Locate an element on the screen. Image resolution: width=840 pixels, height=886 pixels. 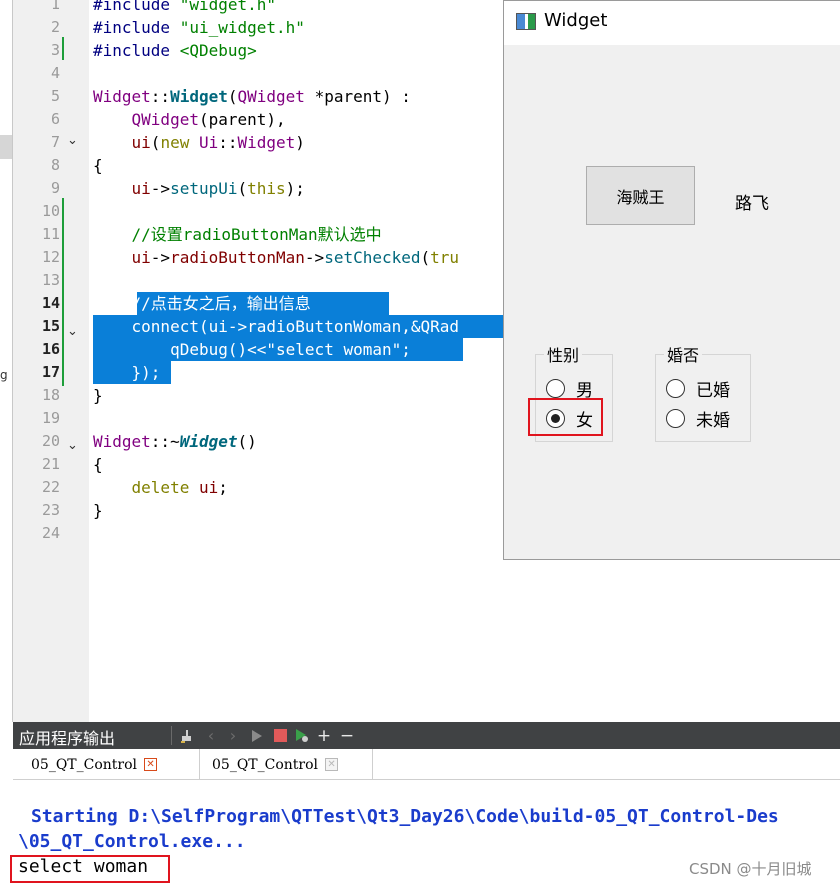
code-token: //点击女之后，输出信息 is located at coordinates (207, 303).